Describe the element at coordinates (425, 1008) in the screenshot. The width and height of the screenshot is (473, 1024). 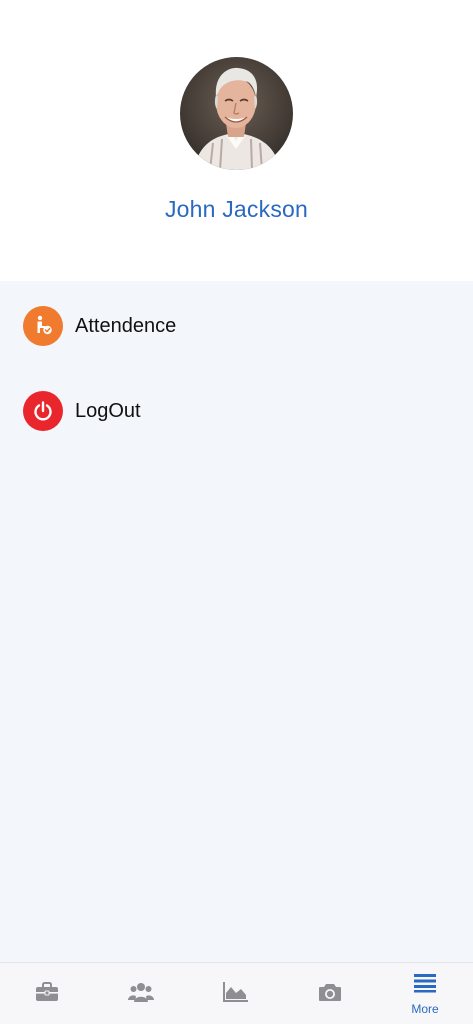
I see `tab-more-label: More` at that location.